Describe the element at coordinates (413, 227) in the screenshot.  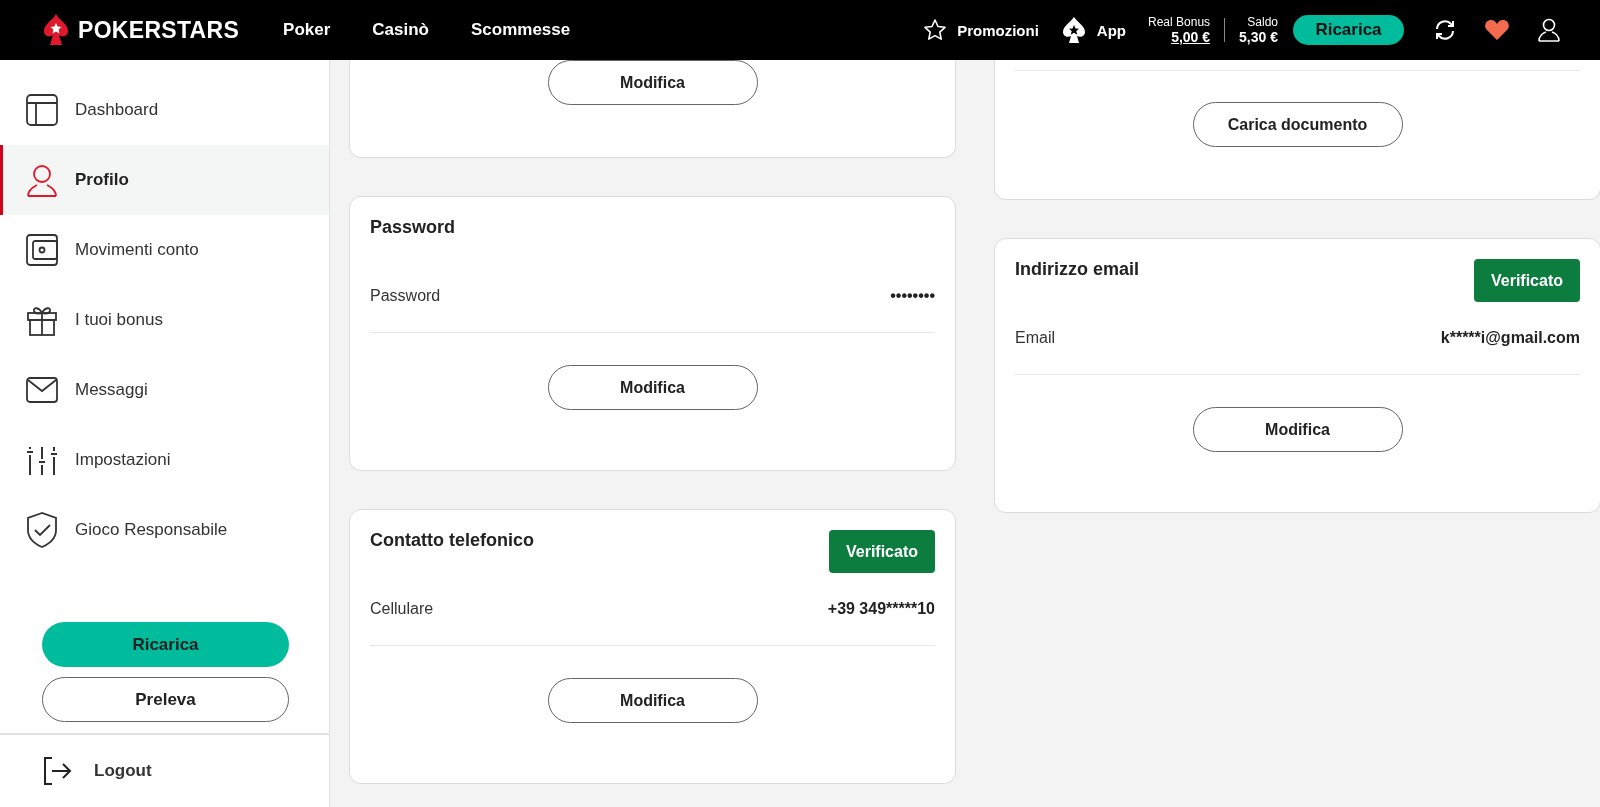
I see `card-title: Password` at that location.